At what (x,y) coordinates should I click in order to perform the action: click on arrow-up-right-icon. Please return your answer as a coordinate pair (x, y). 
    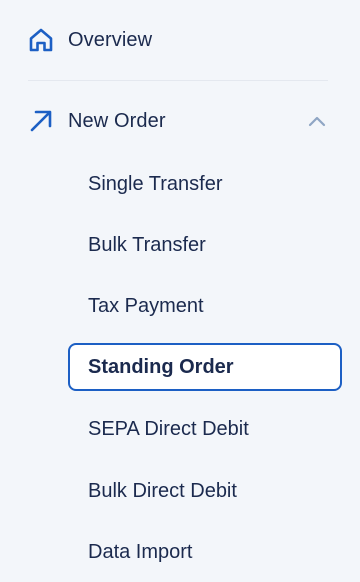
    Looking at the image, I should click on (41, 121).